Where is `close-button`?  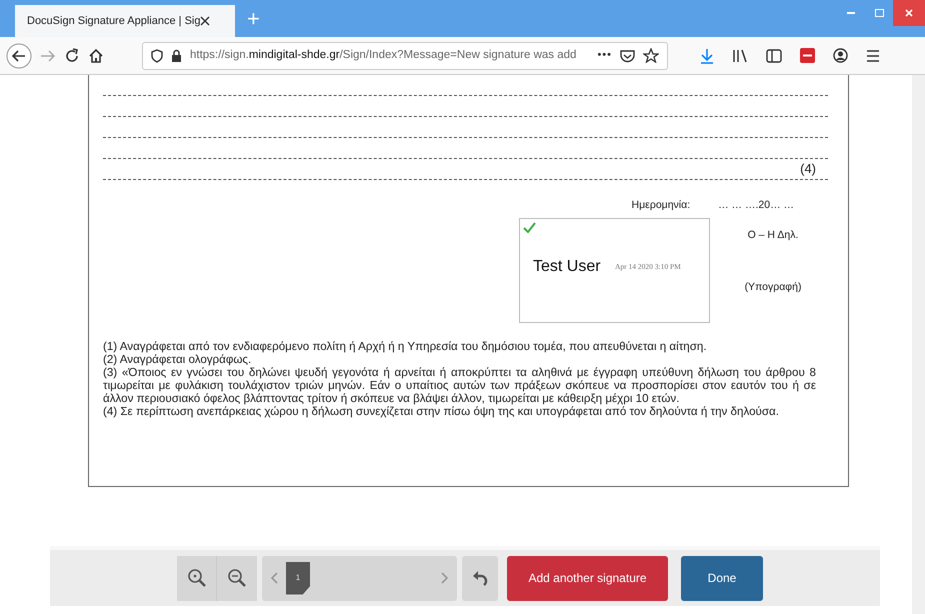
close-button is located at coordinates (909, 13).